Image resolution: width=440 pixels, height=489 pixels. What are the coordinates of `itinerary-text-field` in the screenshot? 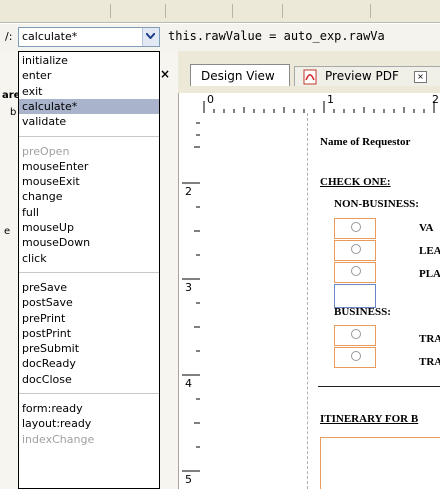 It's located at (380, 463).